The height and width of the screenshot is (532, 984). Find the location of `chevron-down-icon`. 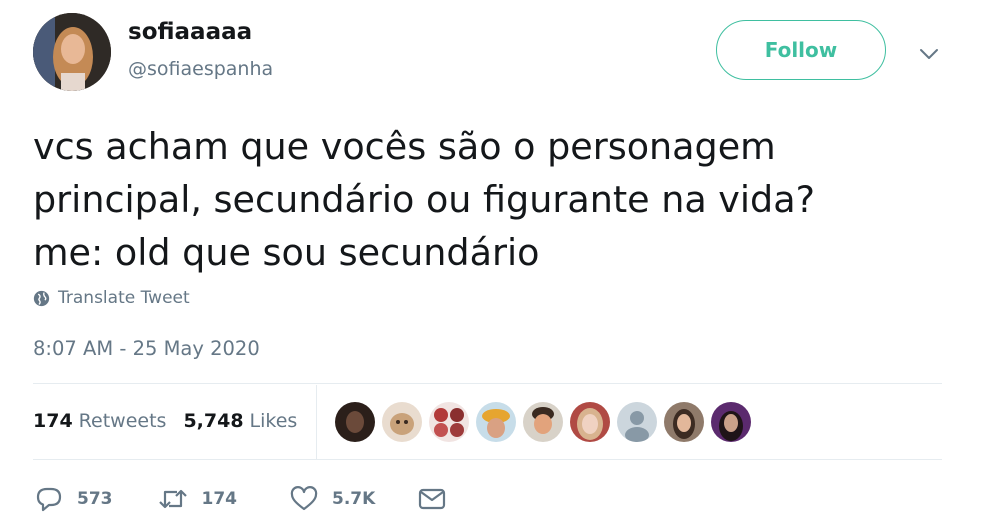

chevron-down-icon is located at coordinates (929, 54).